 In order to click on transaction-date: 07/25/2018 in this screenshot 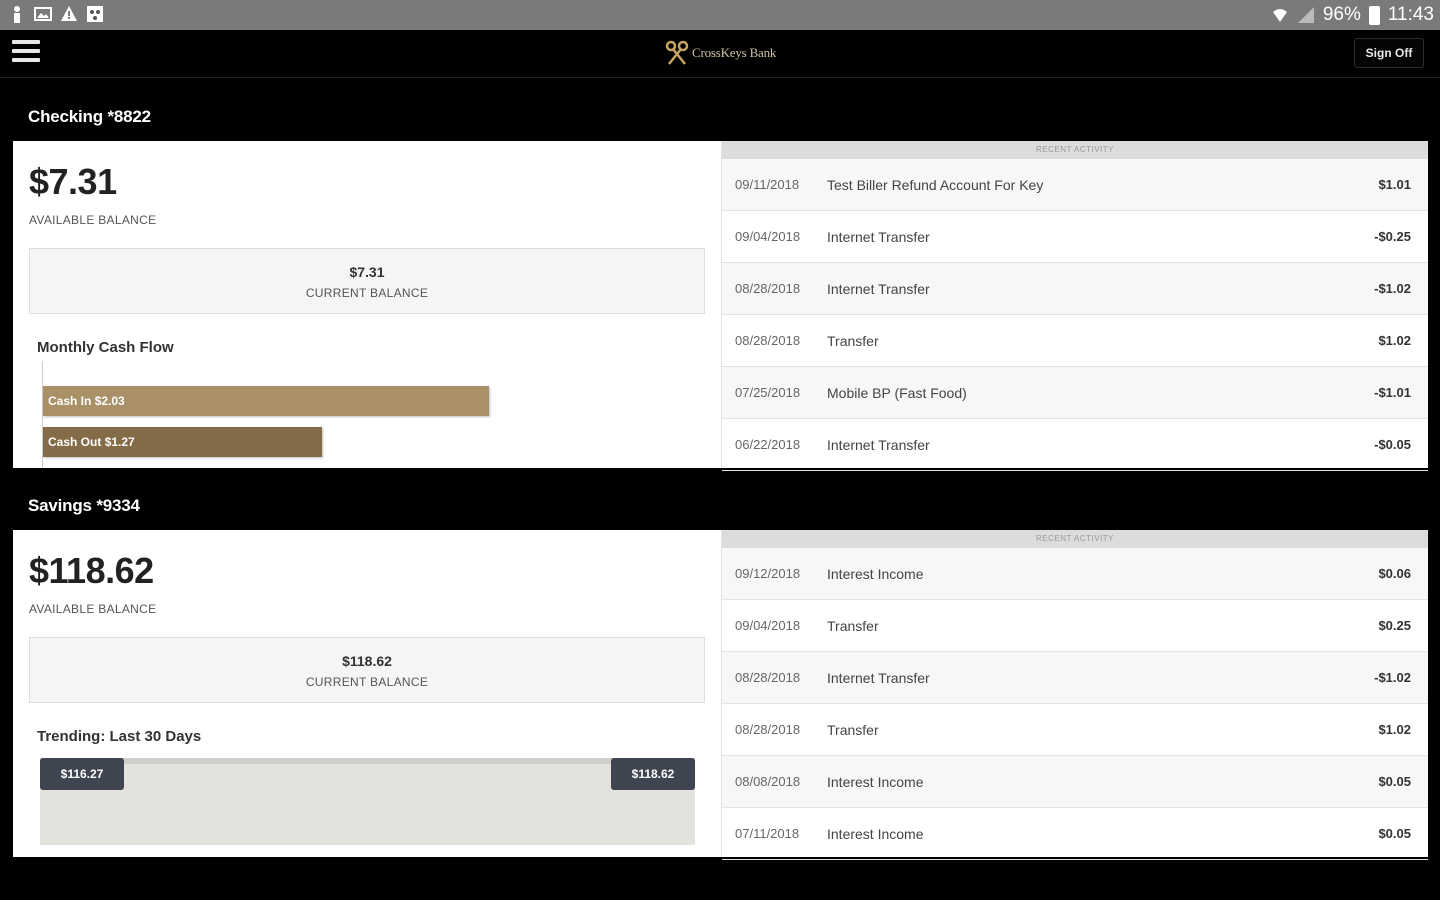, I will do `click(768, 392)`.